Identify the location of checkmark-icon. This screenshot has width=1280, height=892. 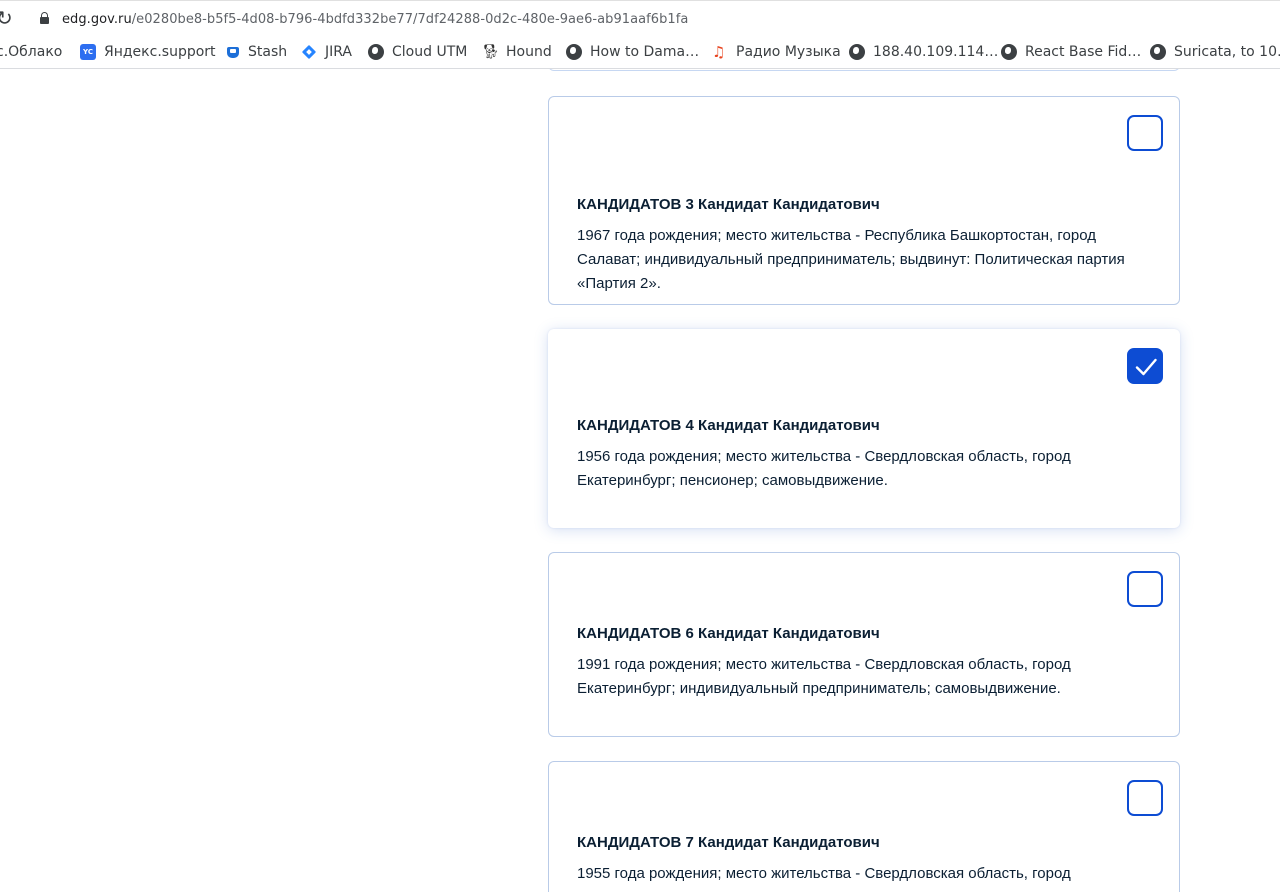
(1146, 367).